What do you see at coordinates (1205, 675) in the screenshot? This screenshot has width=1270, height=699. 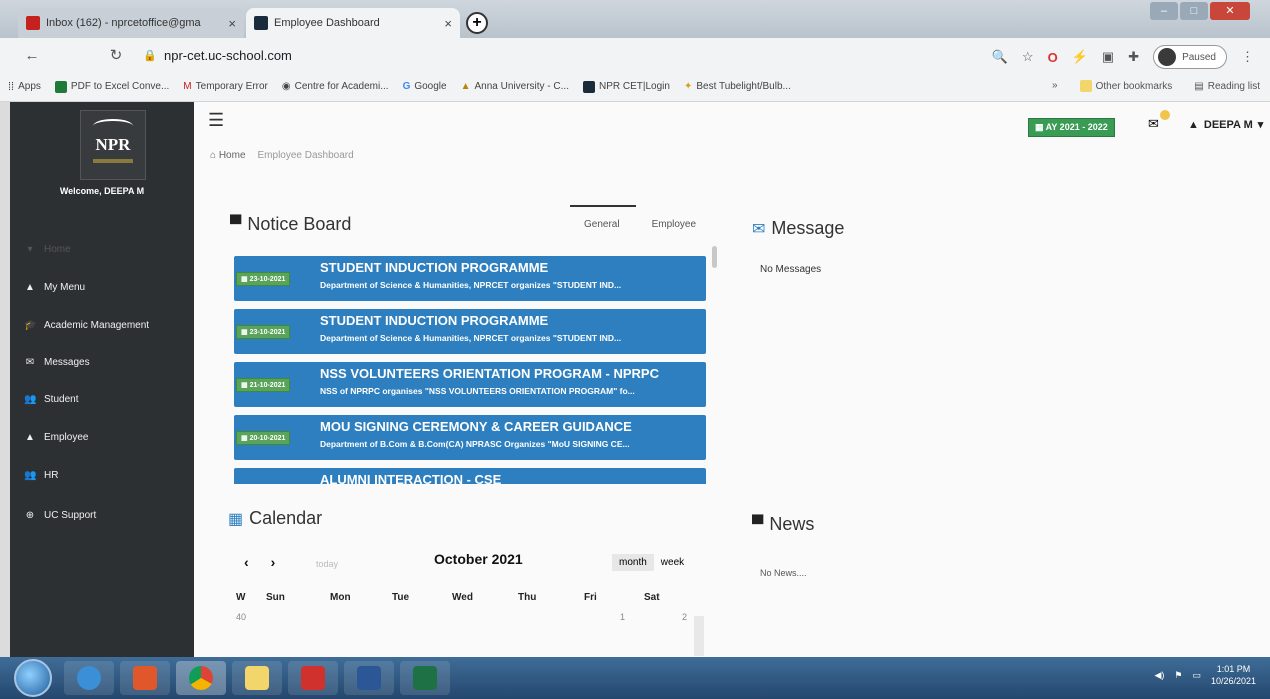 I see `system-tray: ◀) ⚑ ▭ 1:01 PM 10/26/2021` at bounding box center [1205, 675].